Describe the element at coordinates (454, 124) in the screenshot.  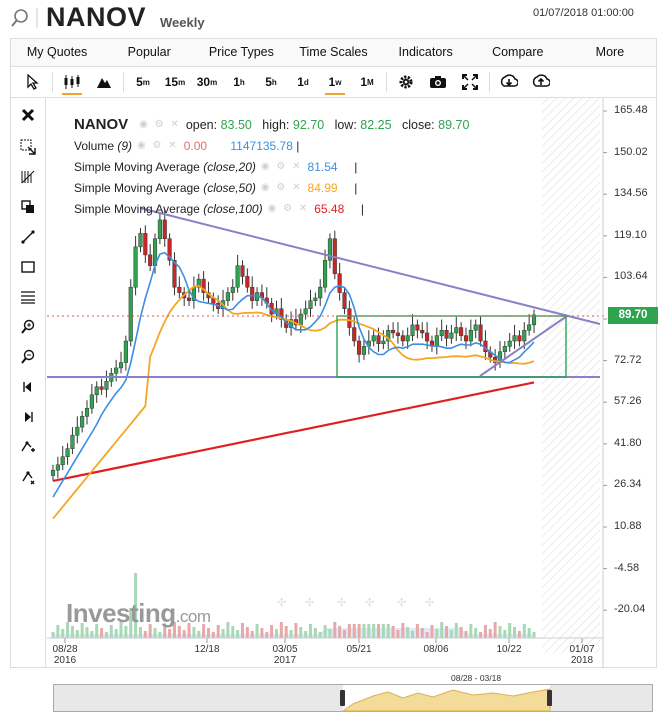
I see `close-value: 89.70` at that location.